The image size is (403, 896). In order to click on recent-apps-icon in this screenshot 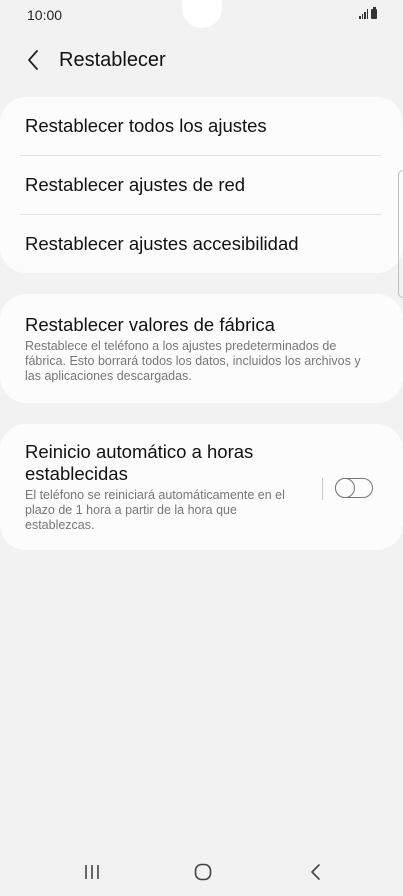, I will do `click(92, 872)`.